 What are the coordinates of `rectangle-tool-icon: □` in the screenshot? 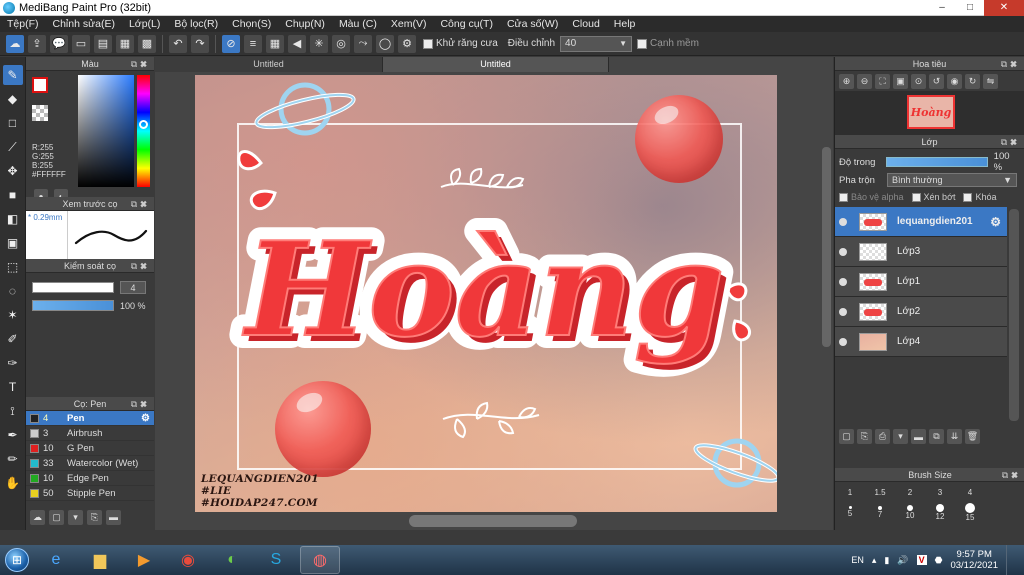 It's located at (13, 123).